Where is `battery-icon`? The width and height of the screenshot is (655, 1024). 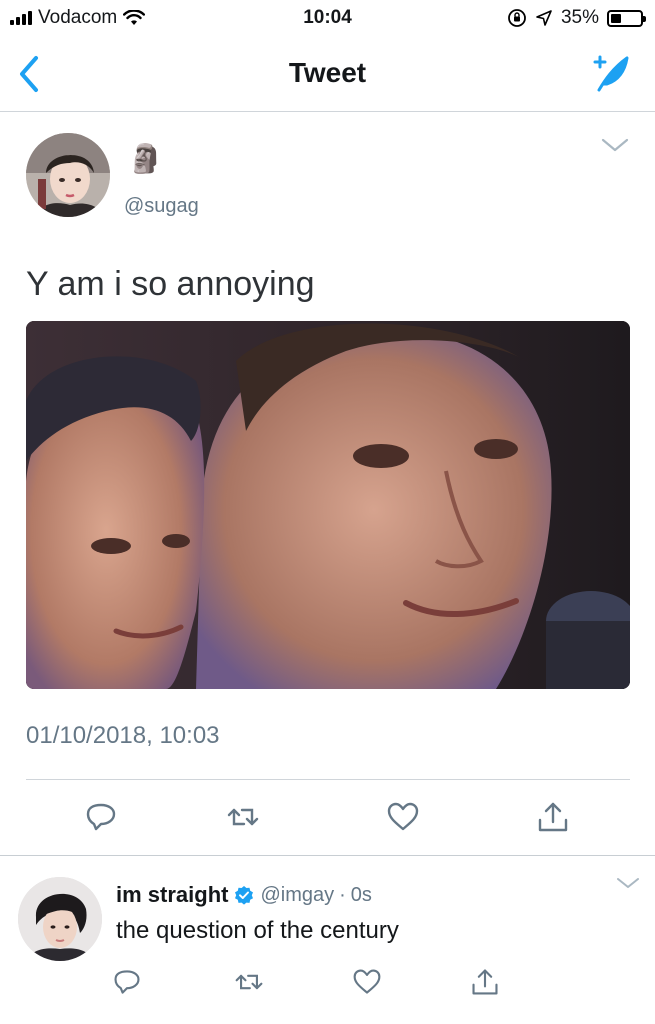
battery-icon is located at coordinates (626, 18).